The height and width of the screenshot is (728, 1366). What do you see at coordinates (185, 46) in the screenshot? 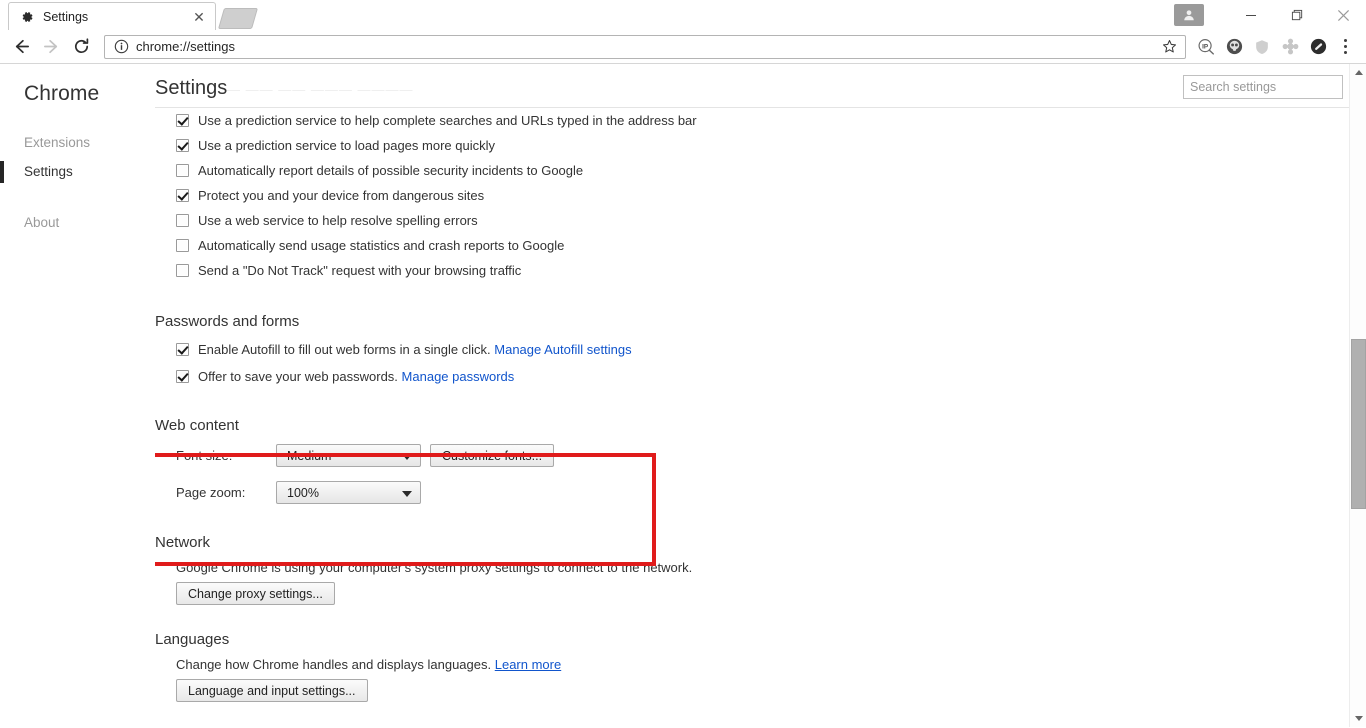
I see `address-bar-url: chrome://settings` at bounding box center [185, 46].